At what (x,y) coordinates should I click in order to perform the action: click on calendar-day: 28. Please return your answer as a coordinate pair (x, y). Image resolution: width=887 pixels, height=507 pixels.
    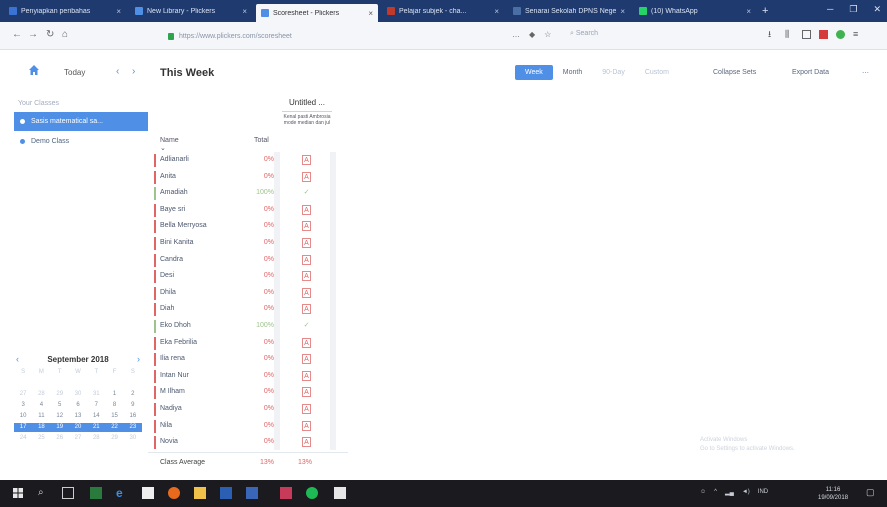
    Looking at the image, I should click on (41, 394).